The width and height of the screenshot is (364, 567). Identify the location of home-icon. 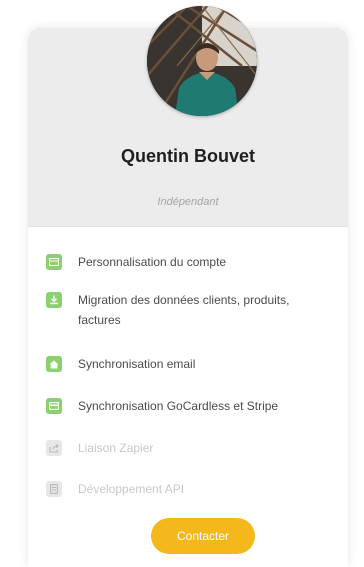
(54, 364).